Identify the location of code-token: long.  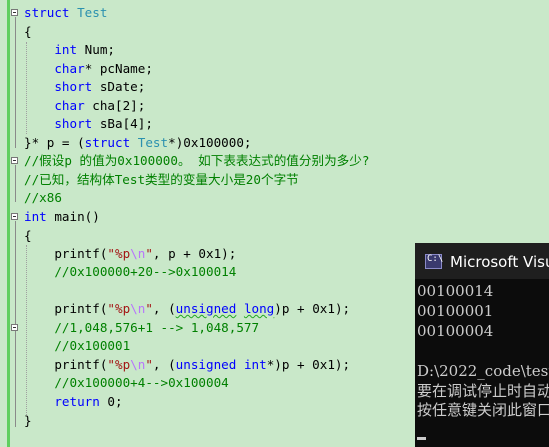
(259, 308).